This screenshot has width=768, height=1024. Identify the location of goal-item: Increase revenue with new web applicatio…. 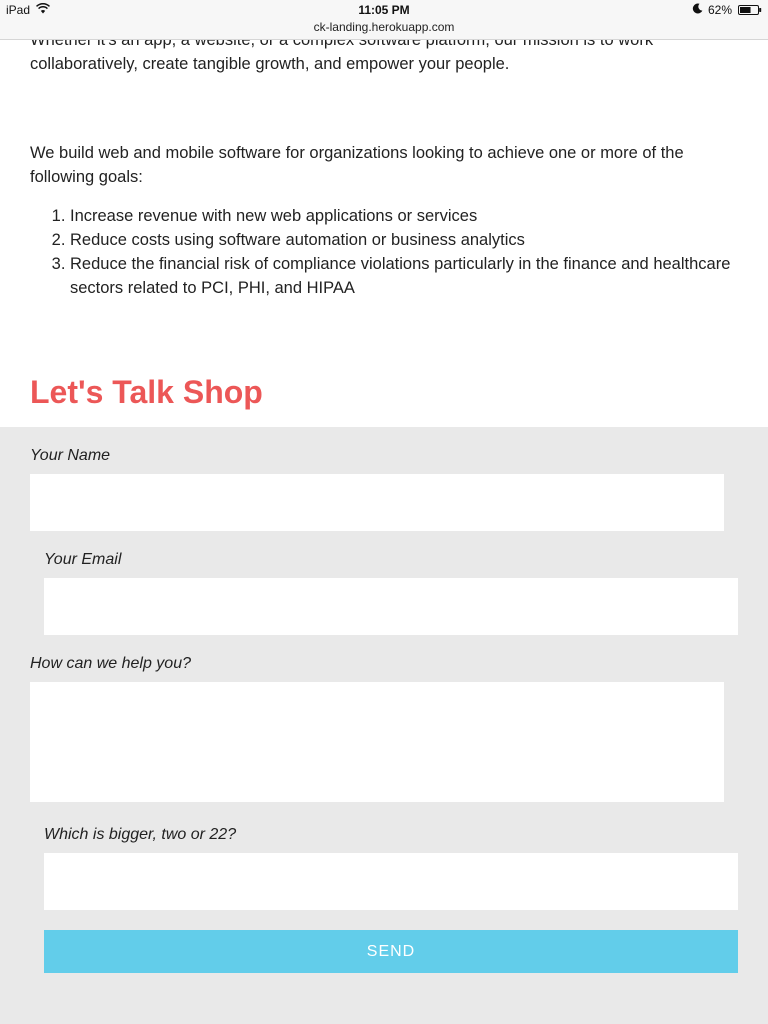
(405, 216).